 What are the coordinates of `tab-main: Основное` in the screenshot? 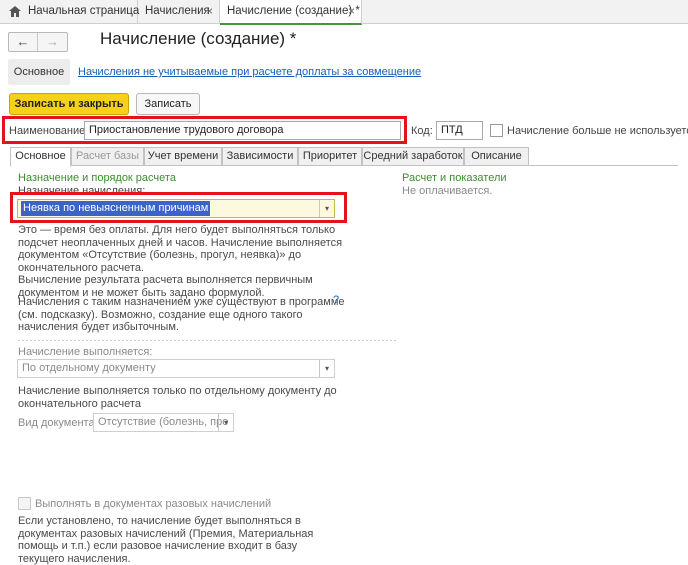 It's located at (40, 157).